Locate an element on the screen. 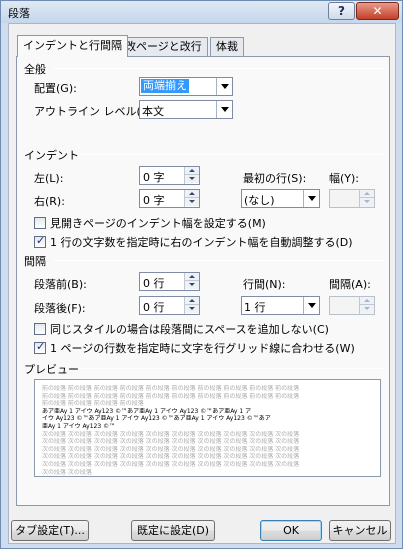  help-button: ? is located at coordinates (341, 11).